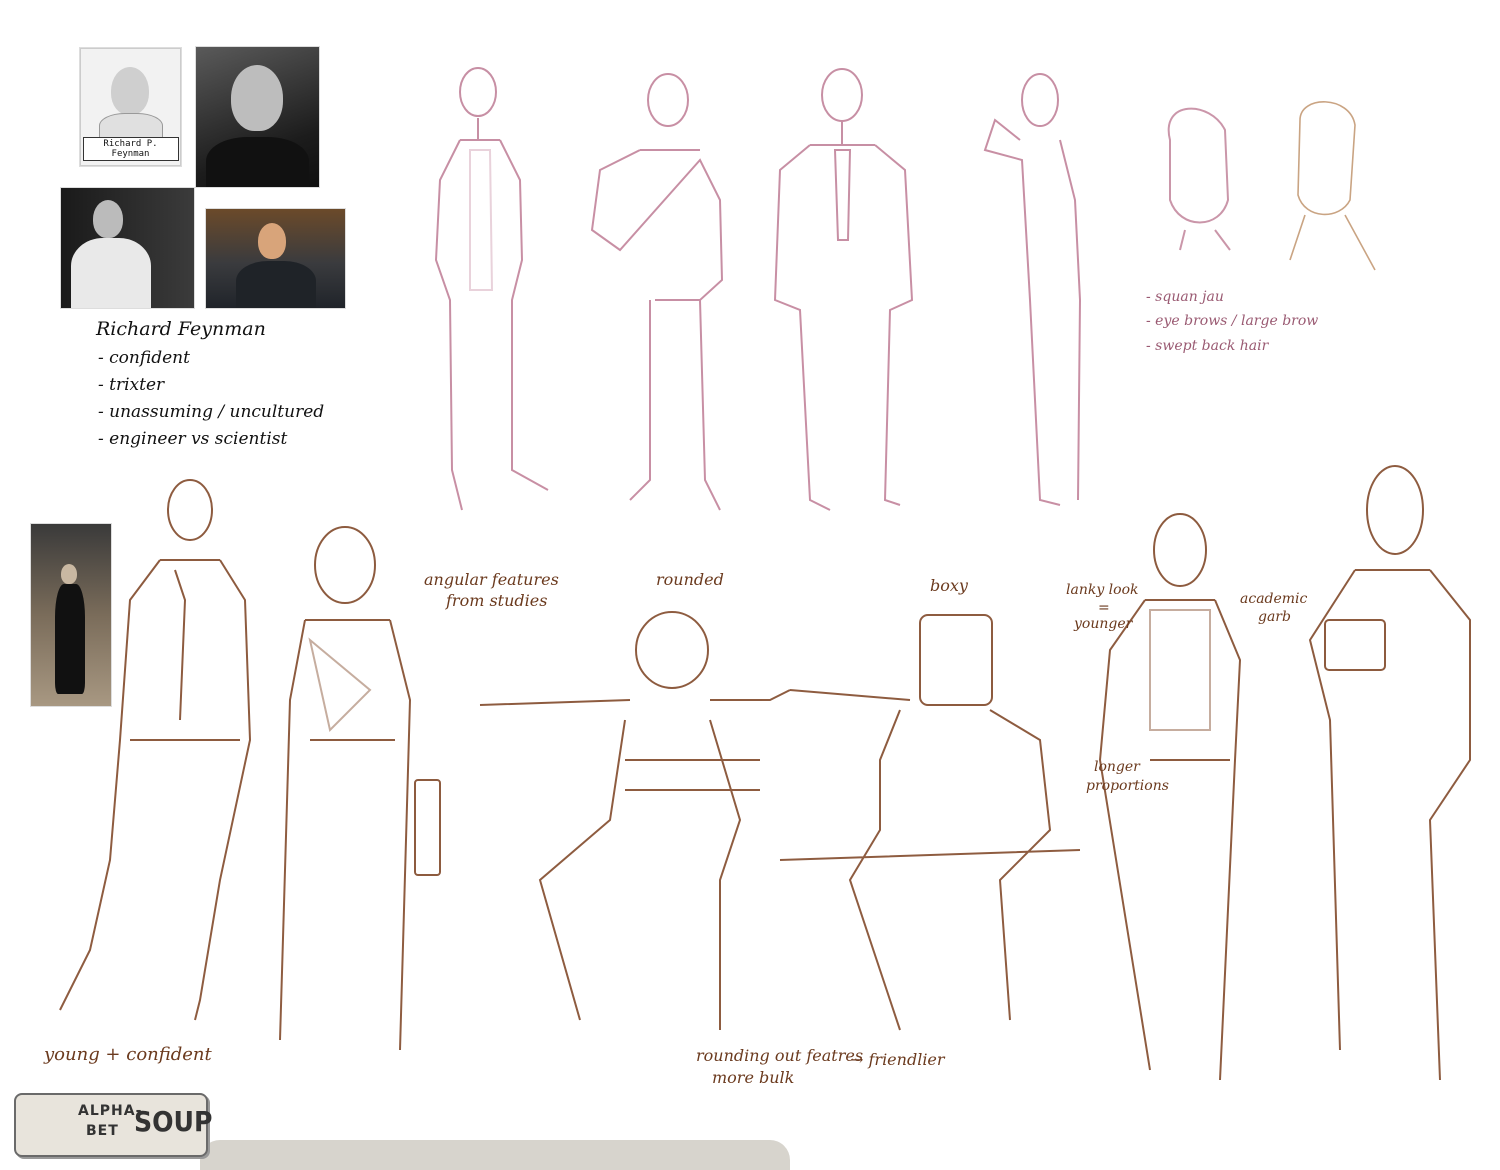 This screenshot has width=1500, height=1170. I want to click on brown-head-sketch, so click(1332, 186).